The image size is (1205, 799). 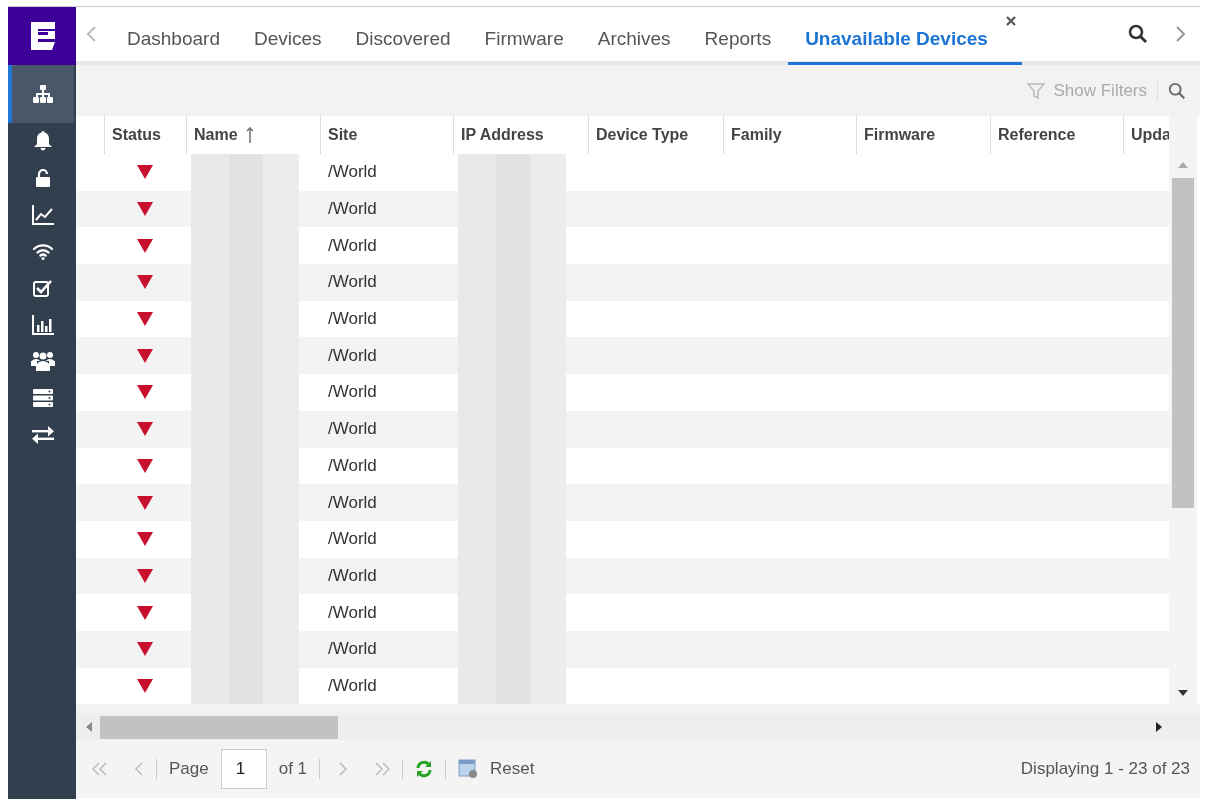 What do you see at coordinates (738, 36) in the screenshot?
I see `tab: Reports` at bounding box center [738, 36].